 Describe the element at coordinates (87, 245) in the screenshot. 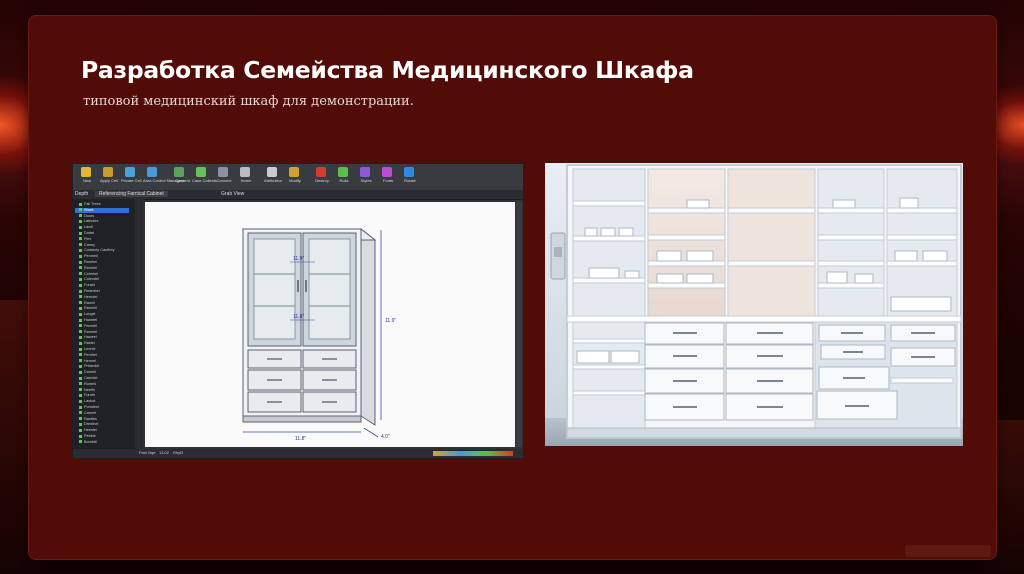

I see `tree-item: Caney` at that location.